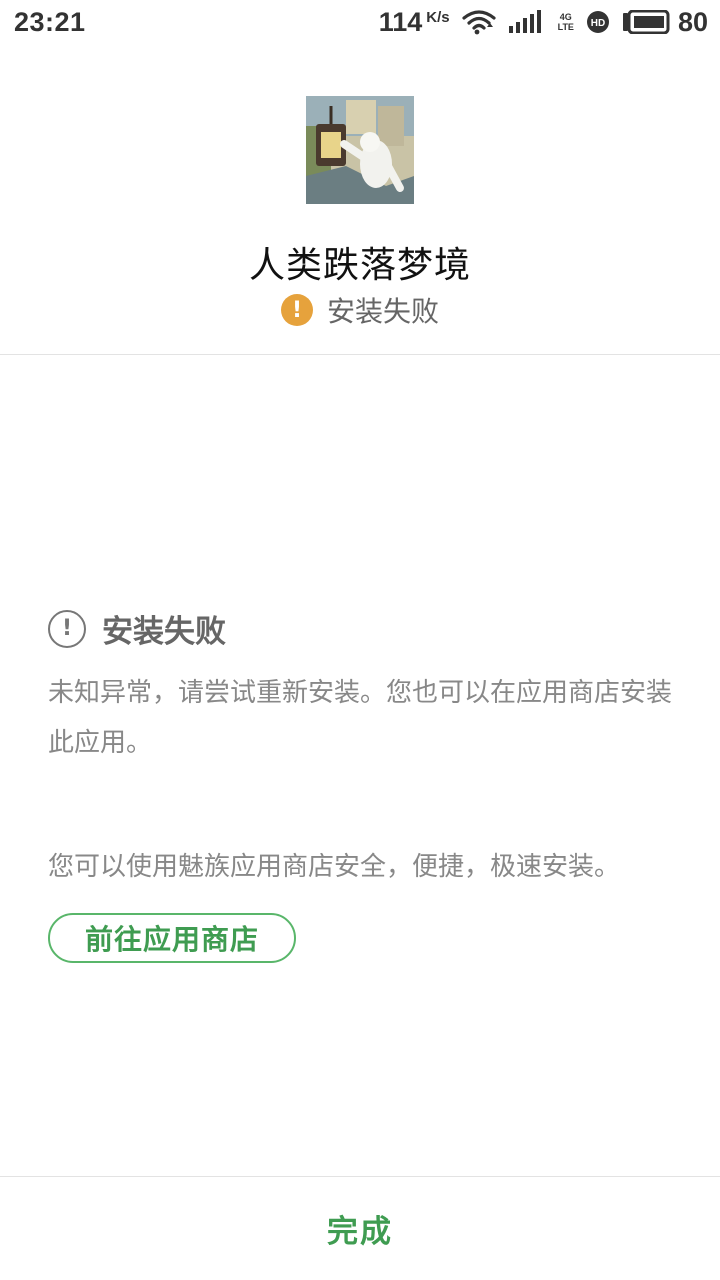  Describe the element at coordinates (164, 632) in the screenshot. I see `failure-title: 安装失败` at that location.